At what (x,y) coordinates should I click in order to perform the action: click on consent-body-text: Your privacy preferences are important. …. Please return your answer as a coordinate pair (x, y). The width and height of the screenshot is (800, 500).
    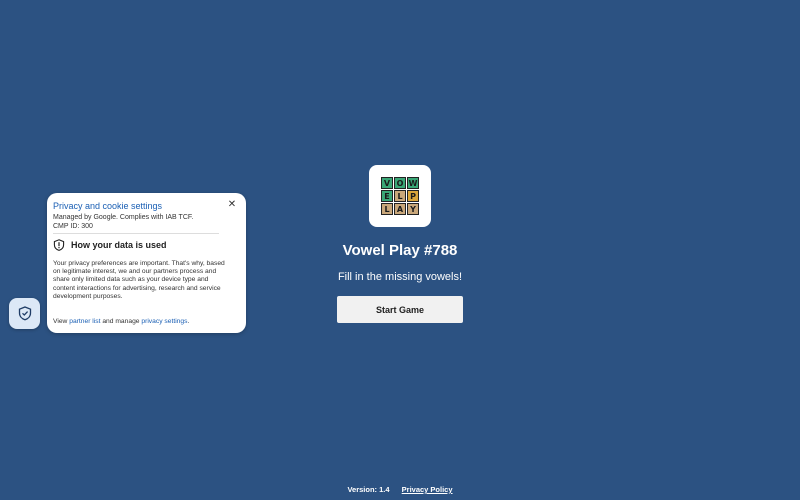
    Looking at the image, I should click on (139, 280).